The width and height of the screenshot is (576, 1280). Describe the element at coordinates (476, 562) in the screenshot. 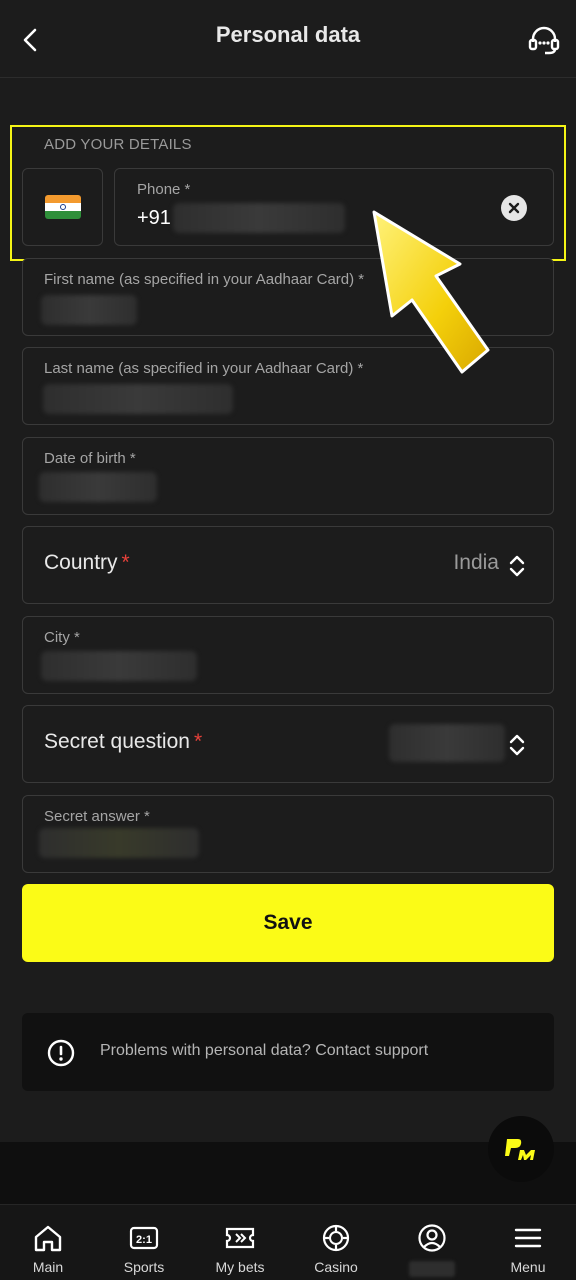

I see `country-value: India` at that location.